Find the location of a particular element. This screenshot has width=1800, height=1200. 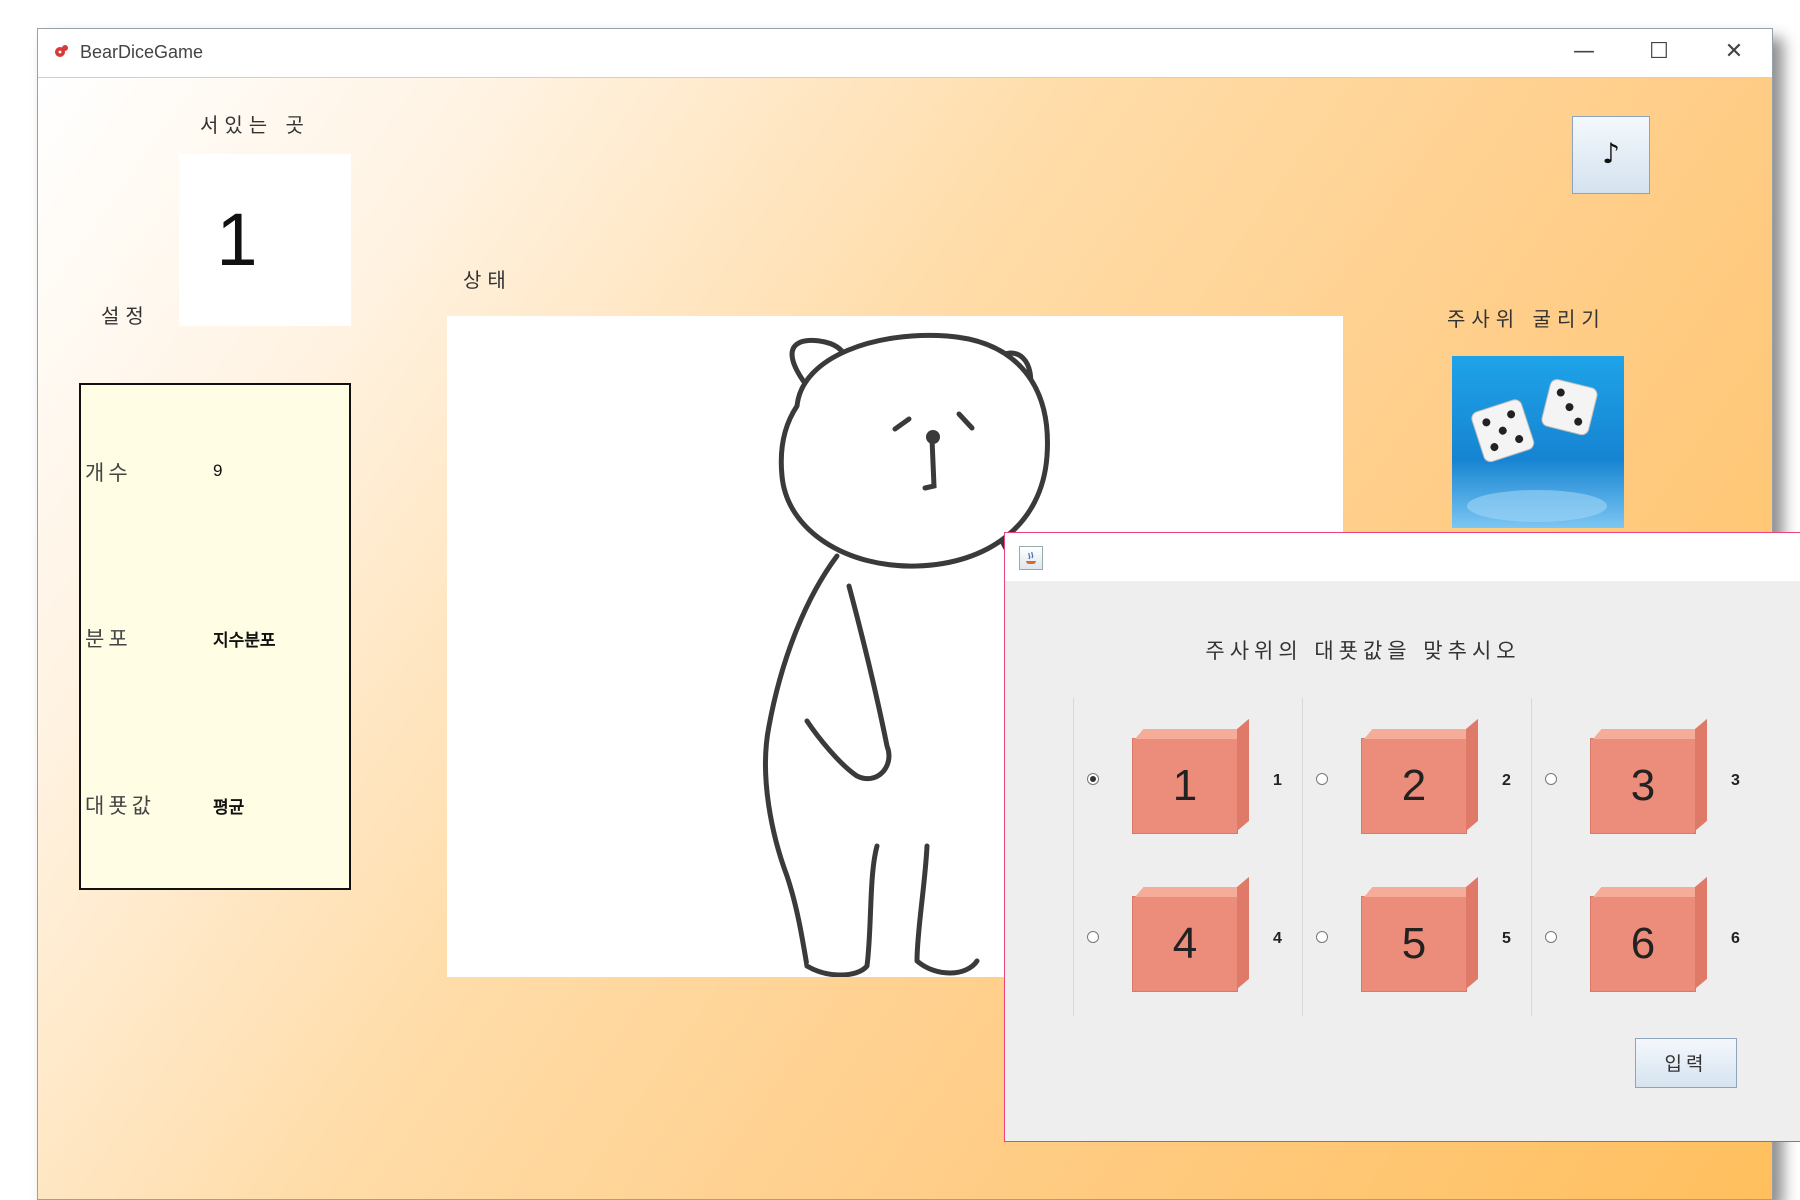

app-icon is located at coordinates (61, 51).